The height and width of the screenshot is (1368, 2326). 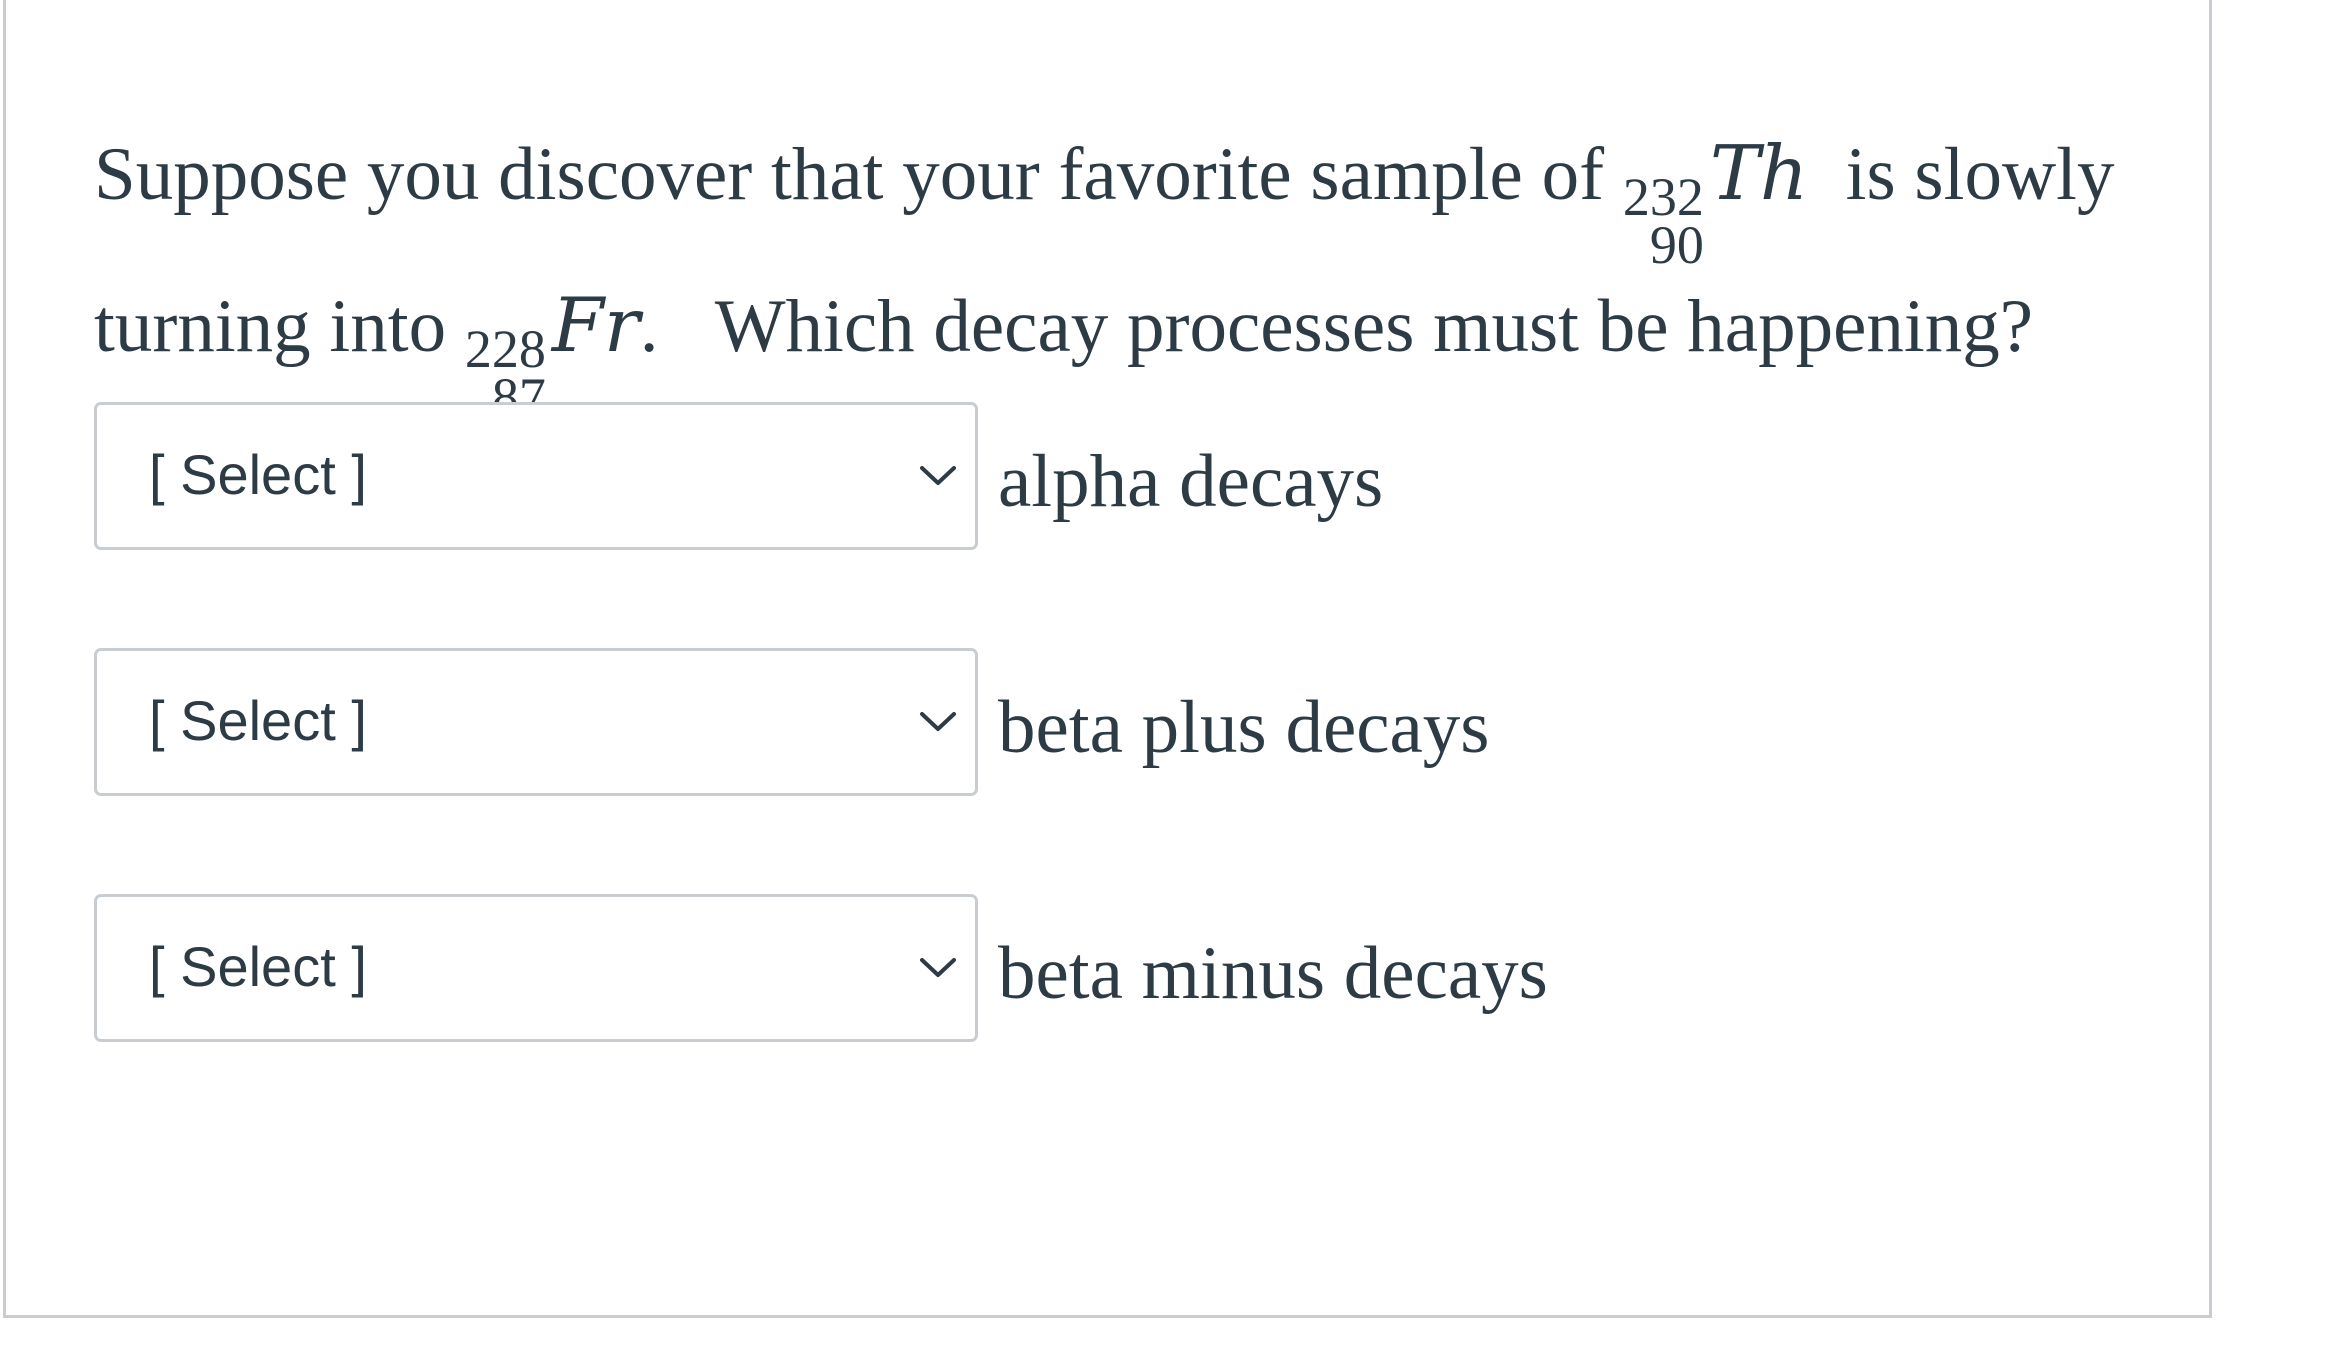 I want to click on beta-plus-decays-label: beta plus decays, so click(x=1244, y=727).